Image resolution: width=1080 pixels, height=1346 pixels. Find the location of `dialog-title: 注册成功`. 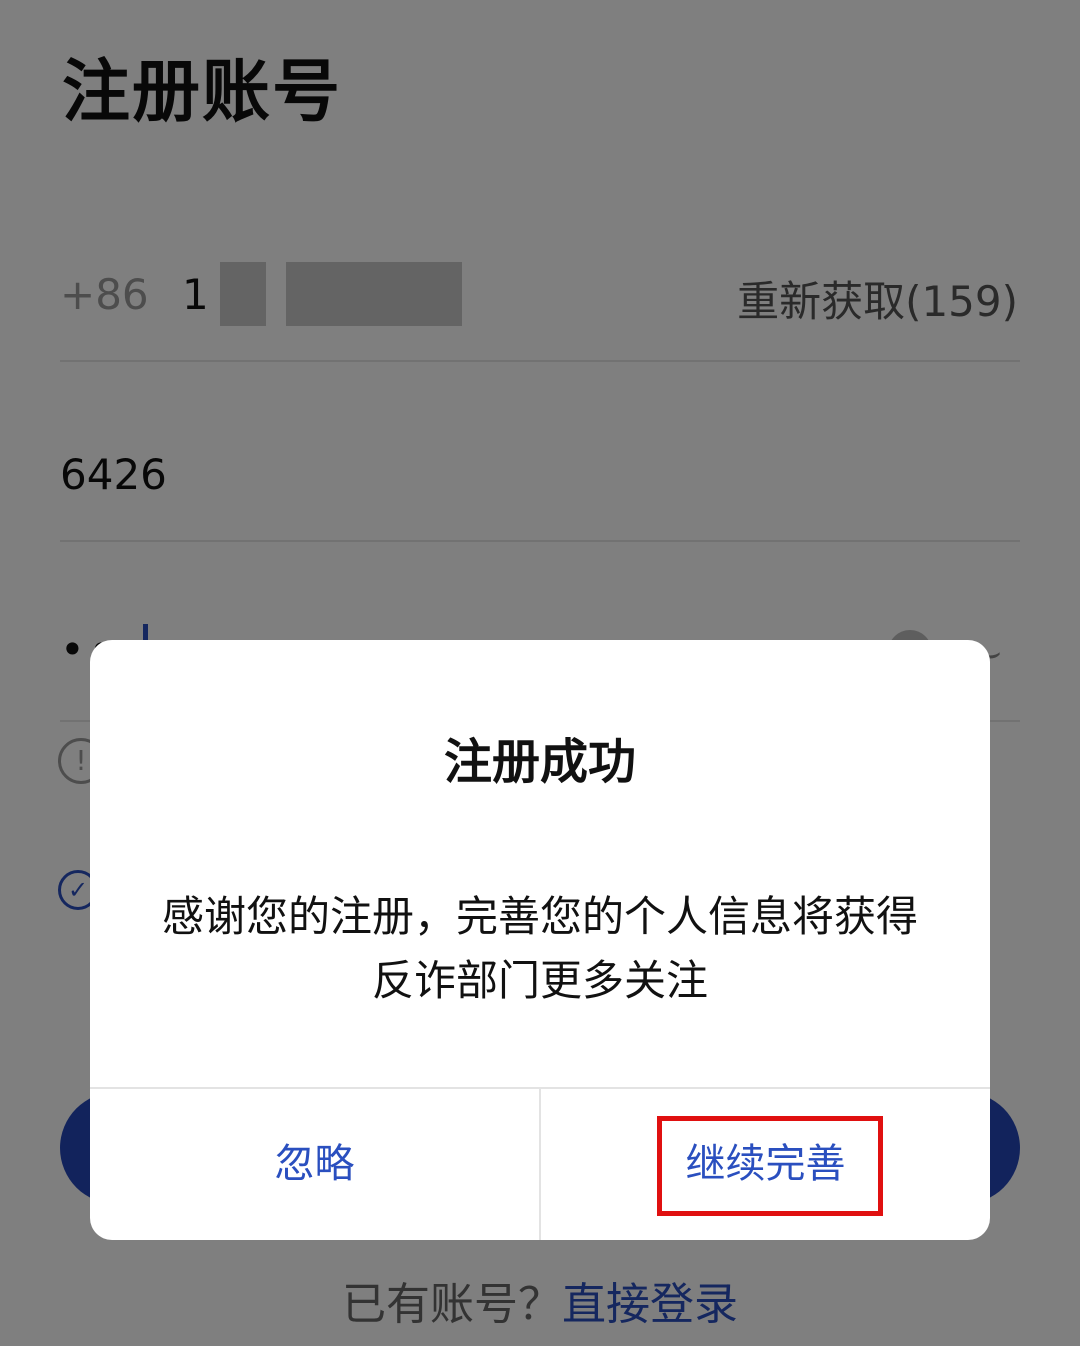

dialog-title: 注册成功 is located at coordinates (539, 762).